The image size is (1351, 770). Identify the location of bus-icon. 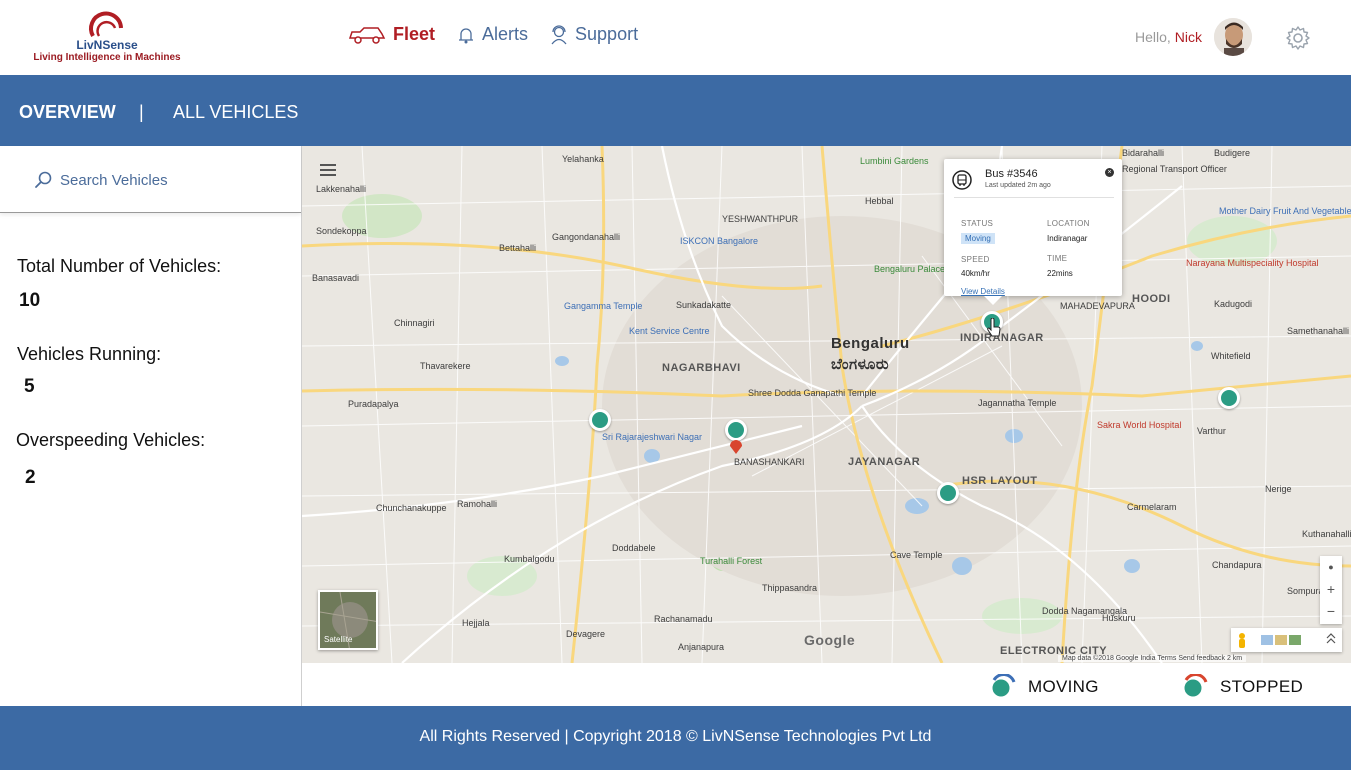
(962, 180).